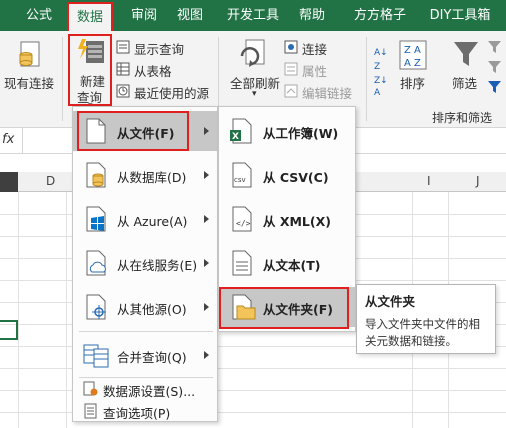  Describe the element at coordinates (422, 332) in the screenshot. I see `tooltip-description: 导入文件夹中文件的相关元数据和链接。` at that location.